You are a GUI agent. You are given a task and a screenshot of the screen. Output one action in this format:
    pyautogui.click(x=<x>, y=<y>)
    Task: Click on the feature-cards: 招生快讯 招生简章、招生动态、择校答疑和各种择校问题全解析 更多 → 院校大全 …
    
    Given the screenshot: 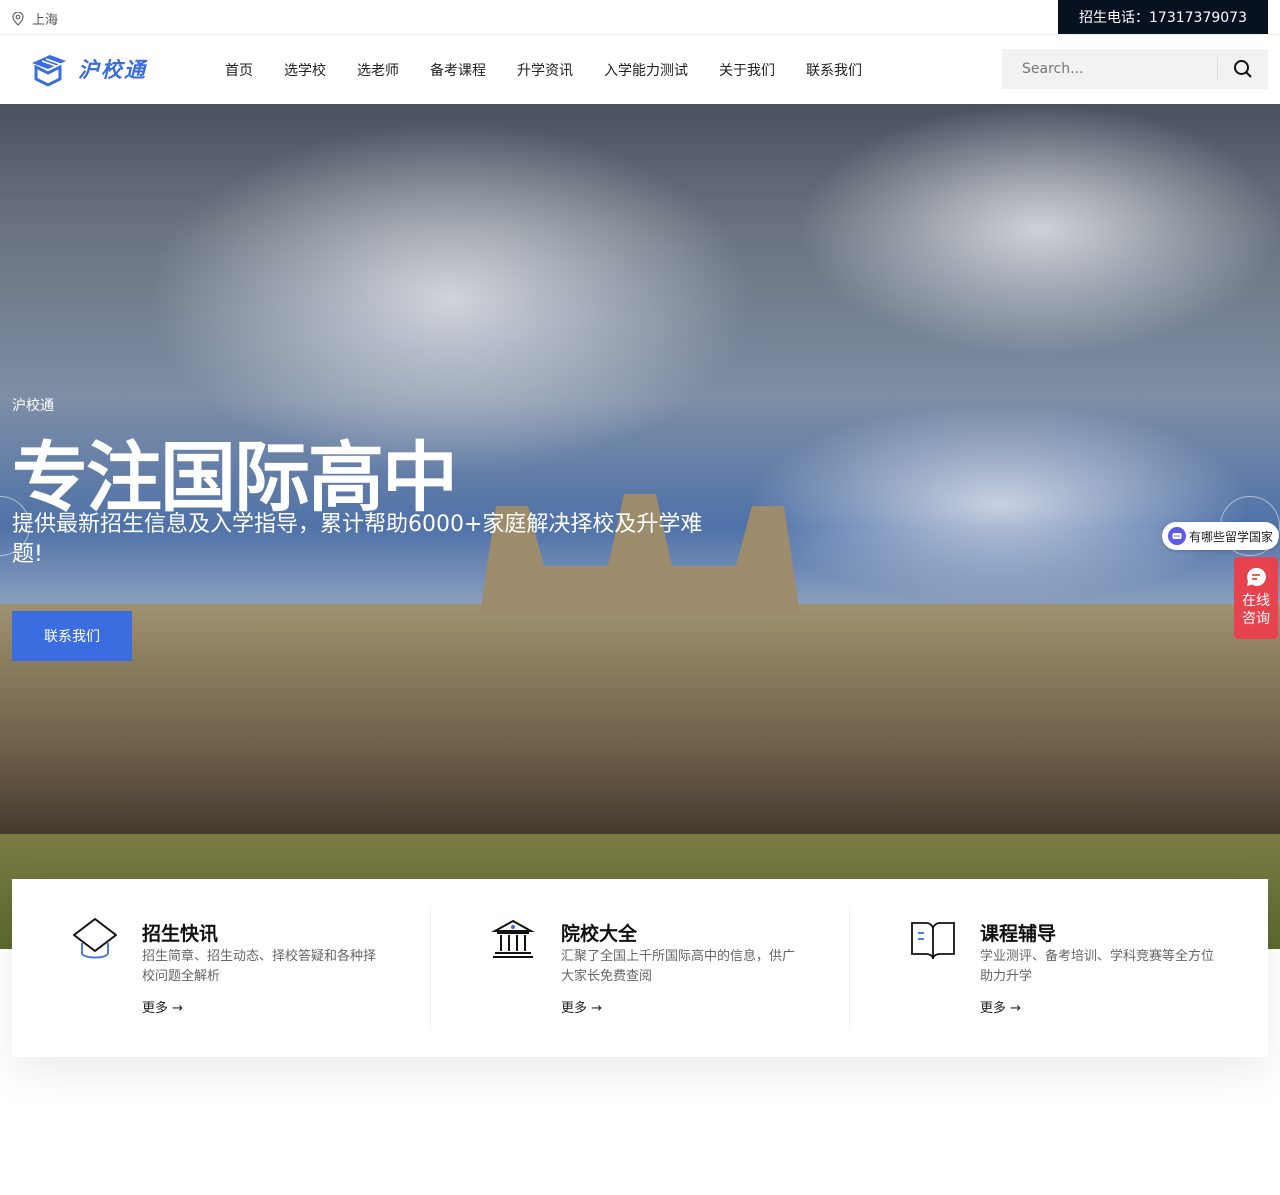 What is the action you would take?
    pyautogui.click(x=640, y=968)
    